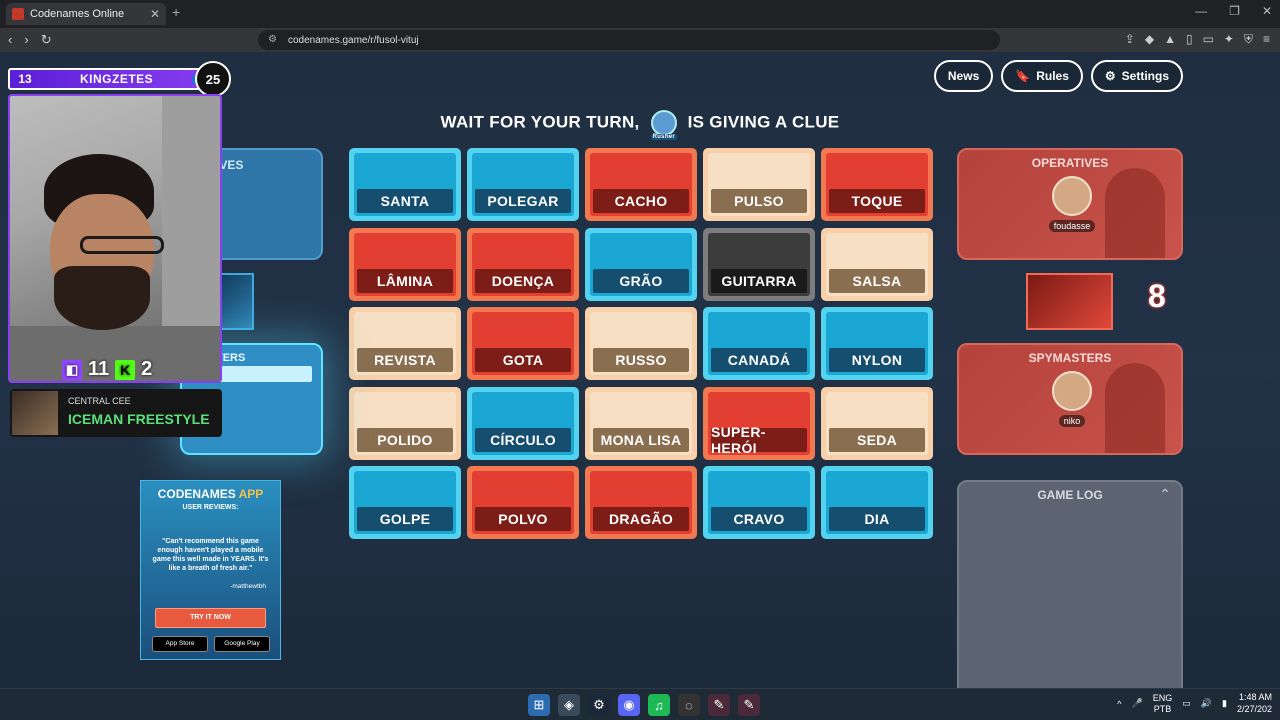  What do you see at coordinates (569, 705) in the screenshot?
I see `app-icon-1: ◈` at bounding box center [569, 705].